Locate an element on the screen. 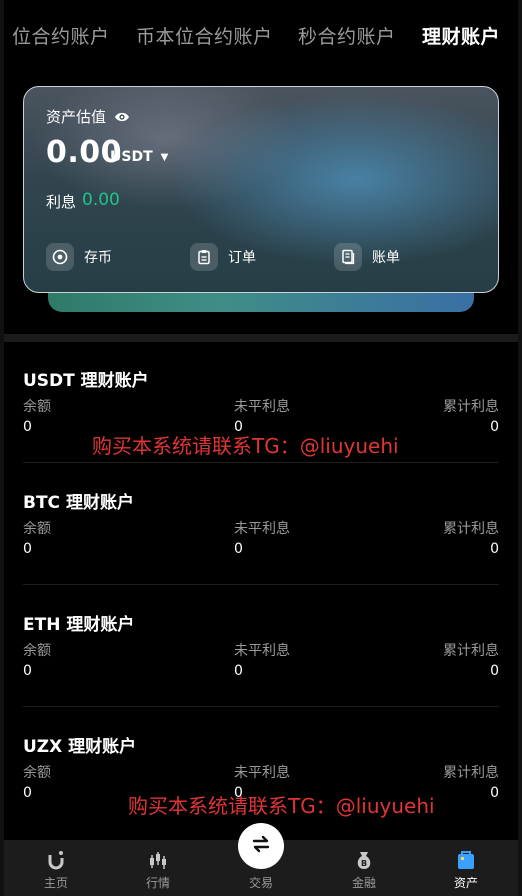  section-divider is located at coordinates (261, 338).